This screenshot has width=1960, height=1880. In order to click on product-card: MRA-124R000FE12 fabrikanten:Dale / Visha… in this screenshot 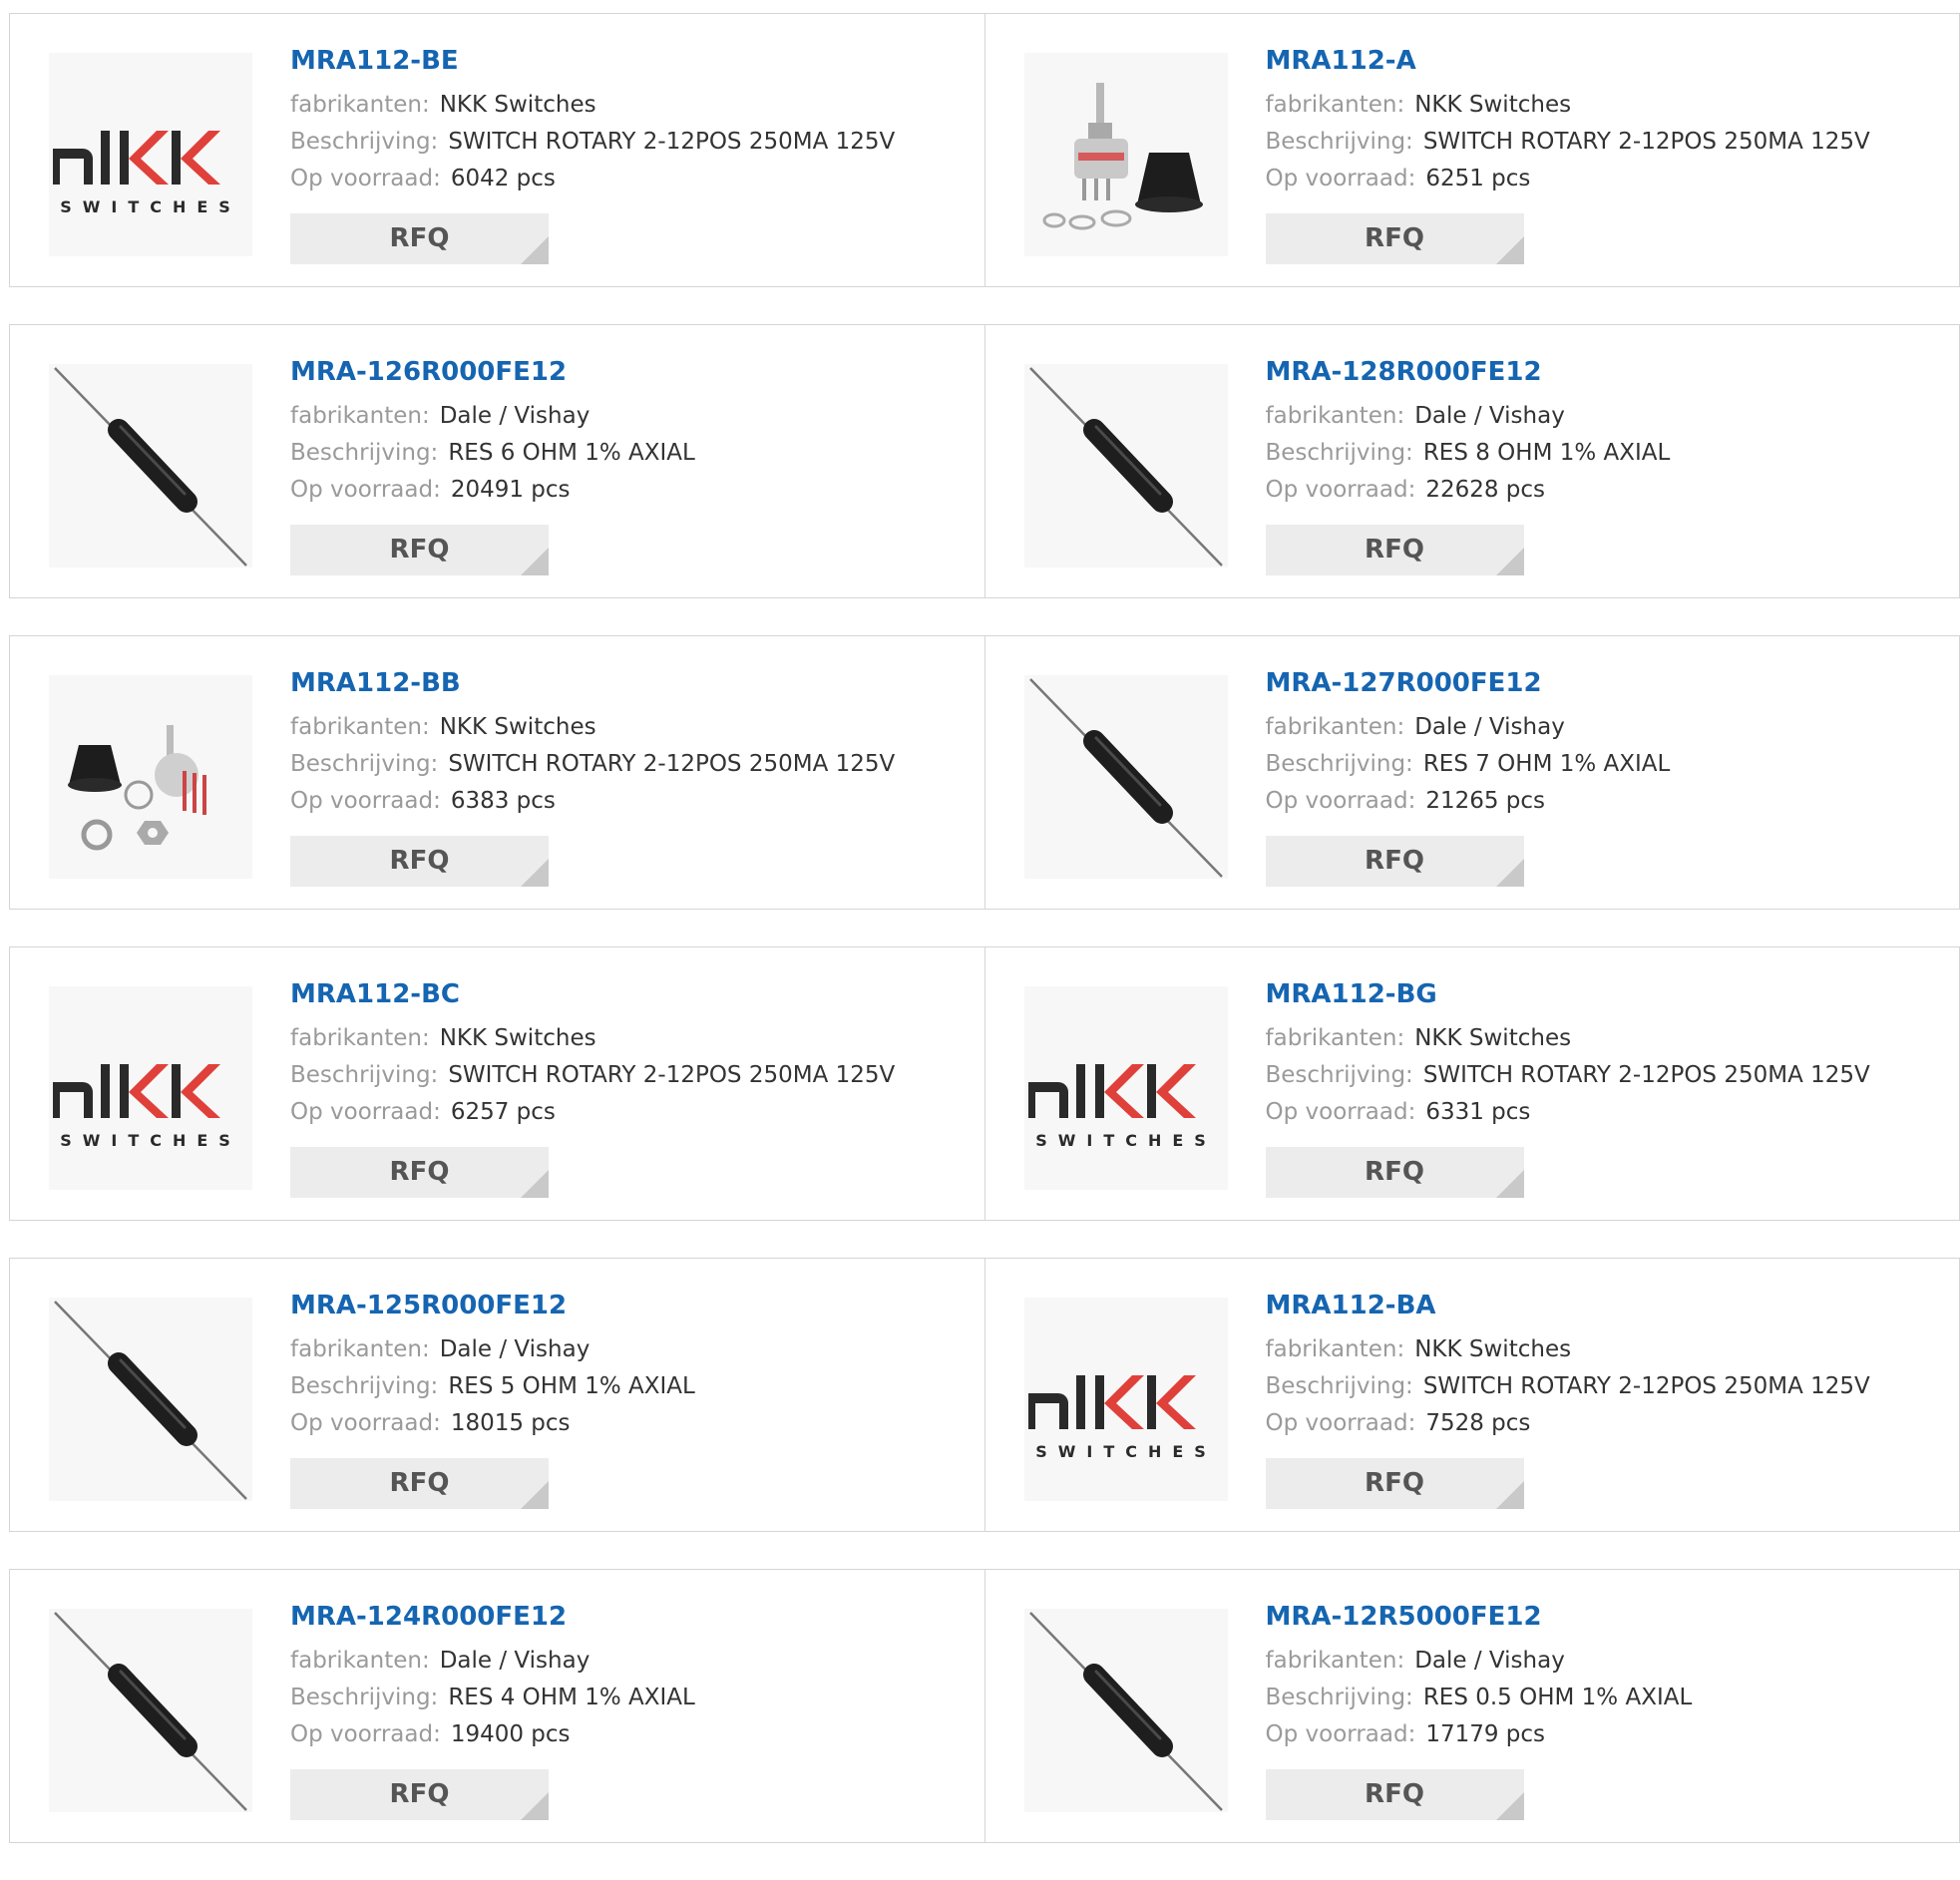, I will do `click(497, 1706)`.